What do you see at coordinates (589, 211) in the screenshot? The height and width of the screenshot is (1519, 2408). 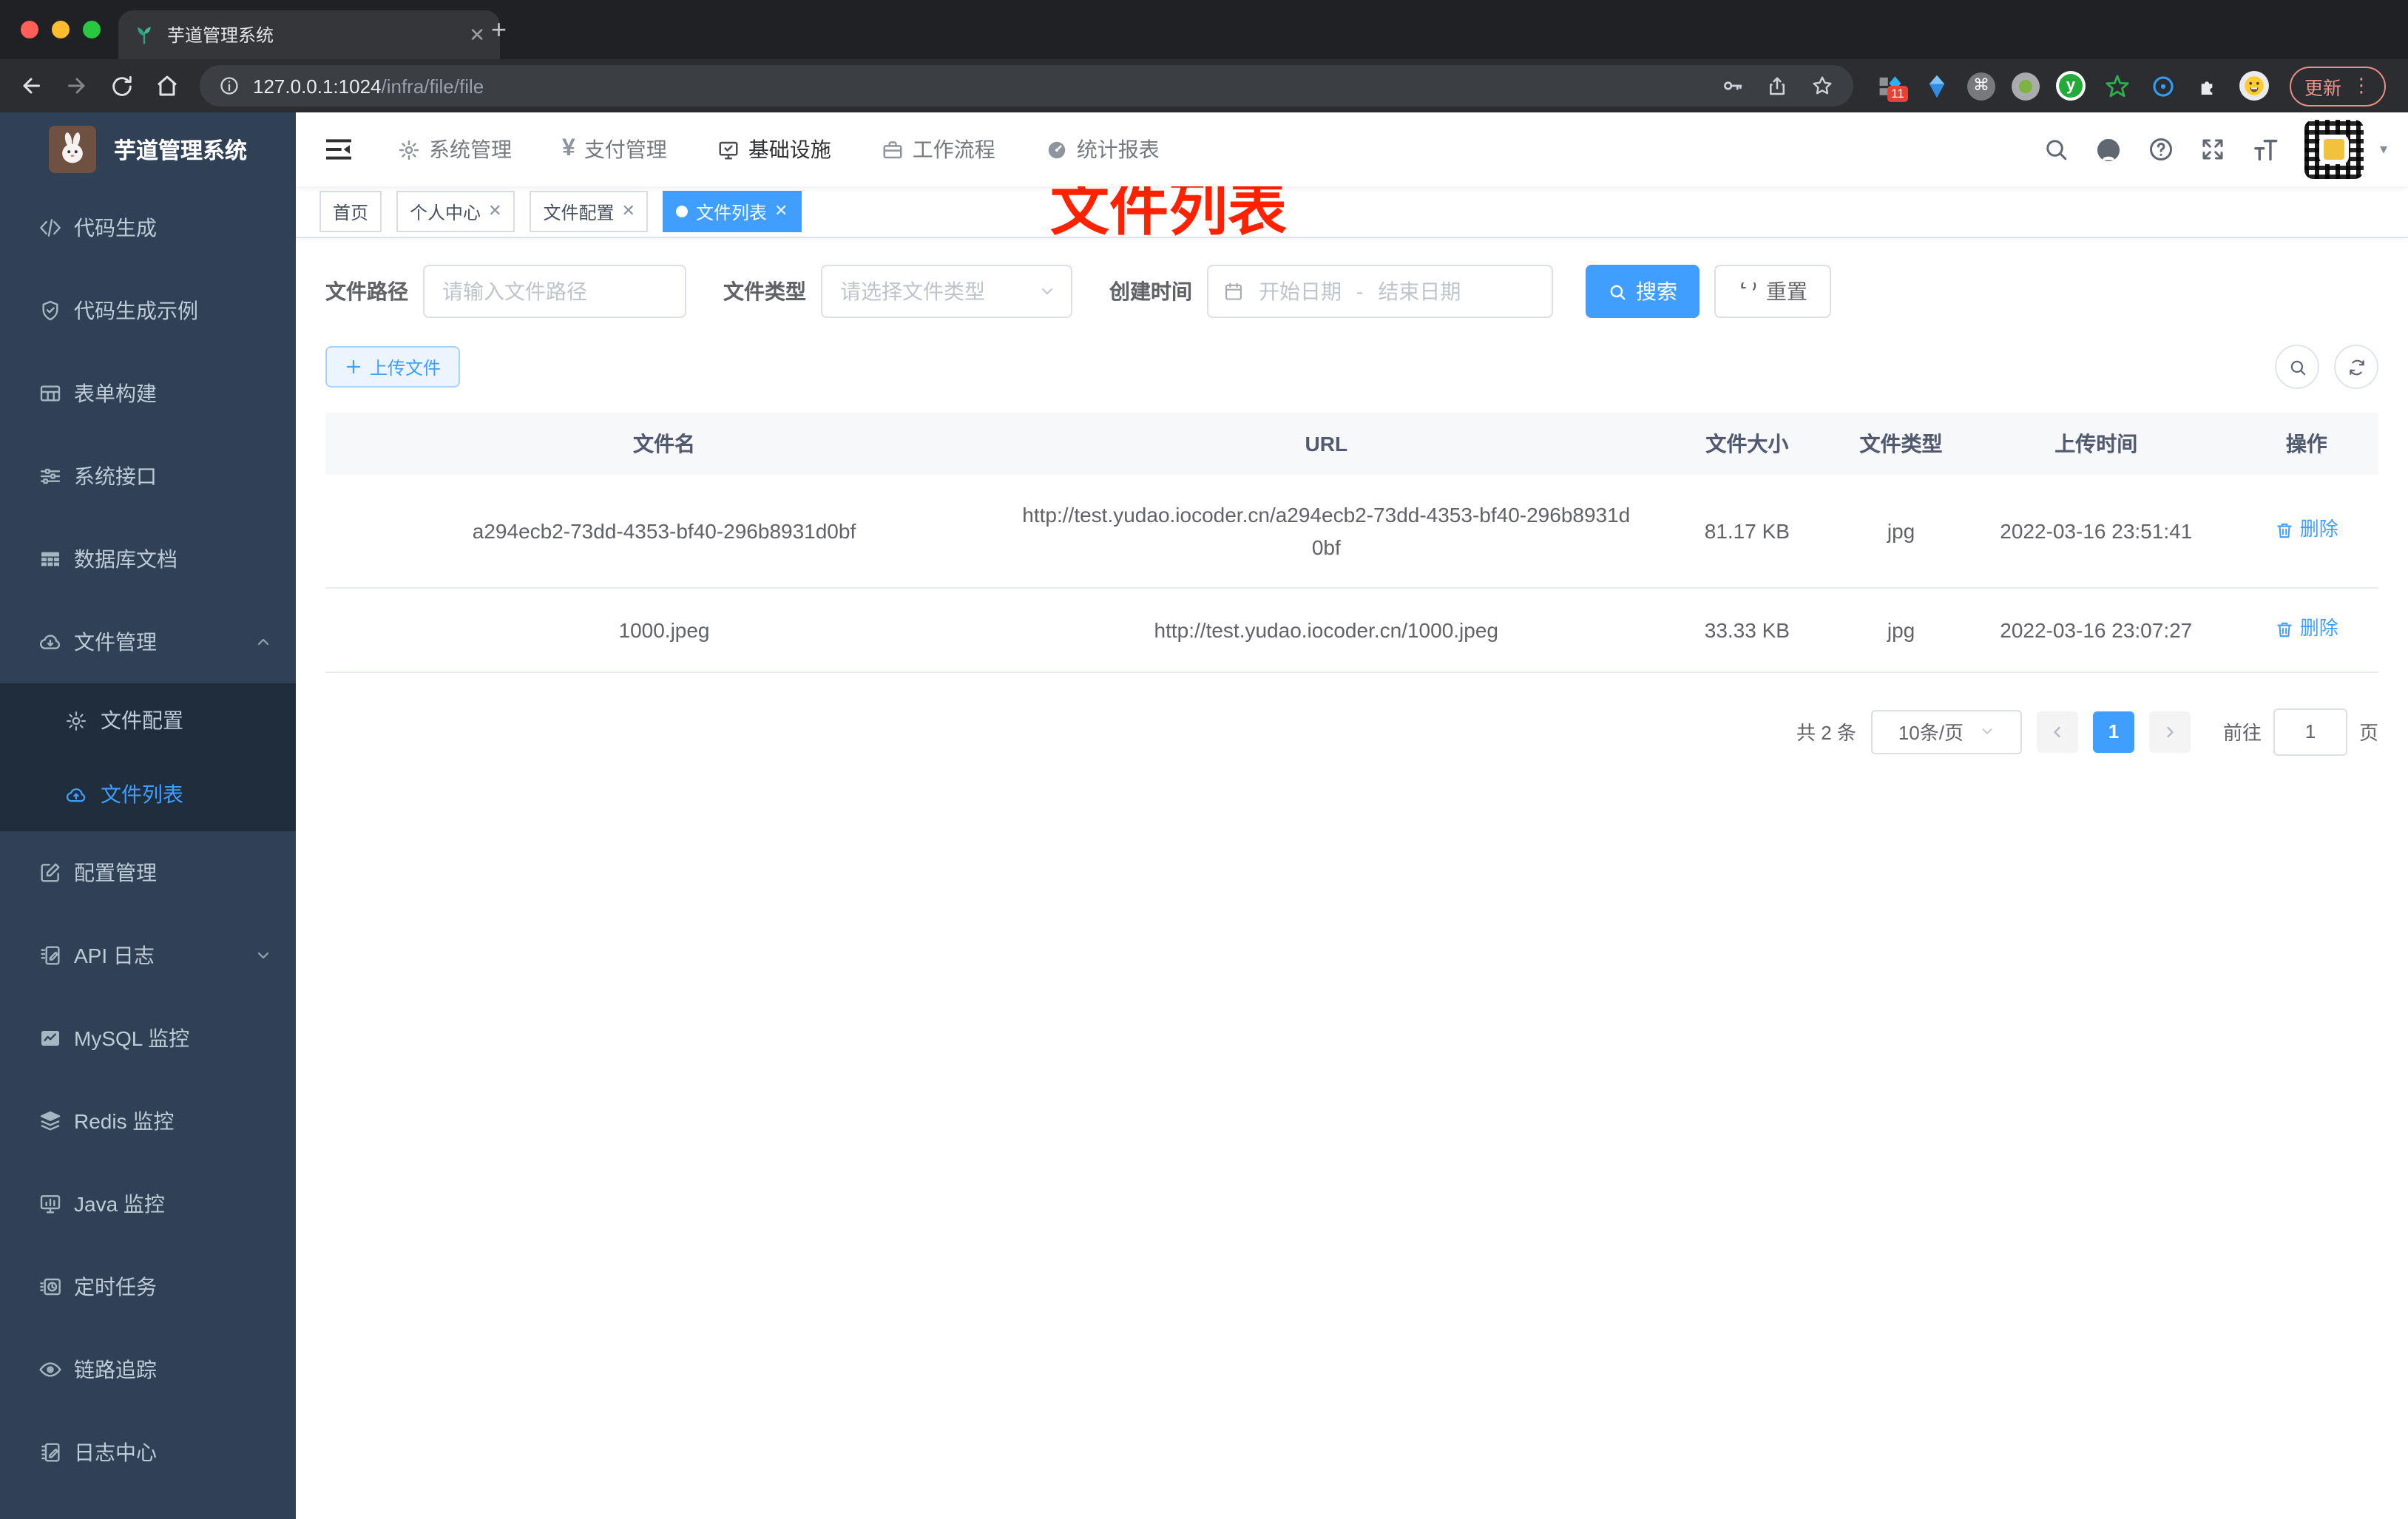 I see `tag-file-config: 文件配置 ✕` at bounding box center [589, 211].